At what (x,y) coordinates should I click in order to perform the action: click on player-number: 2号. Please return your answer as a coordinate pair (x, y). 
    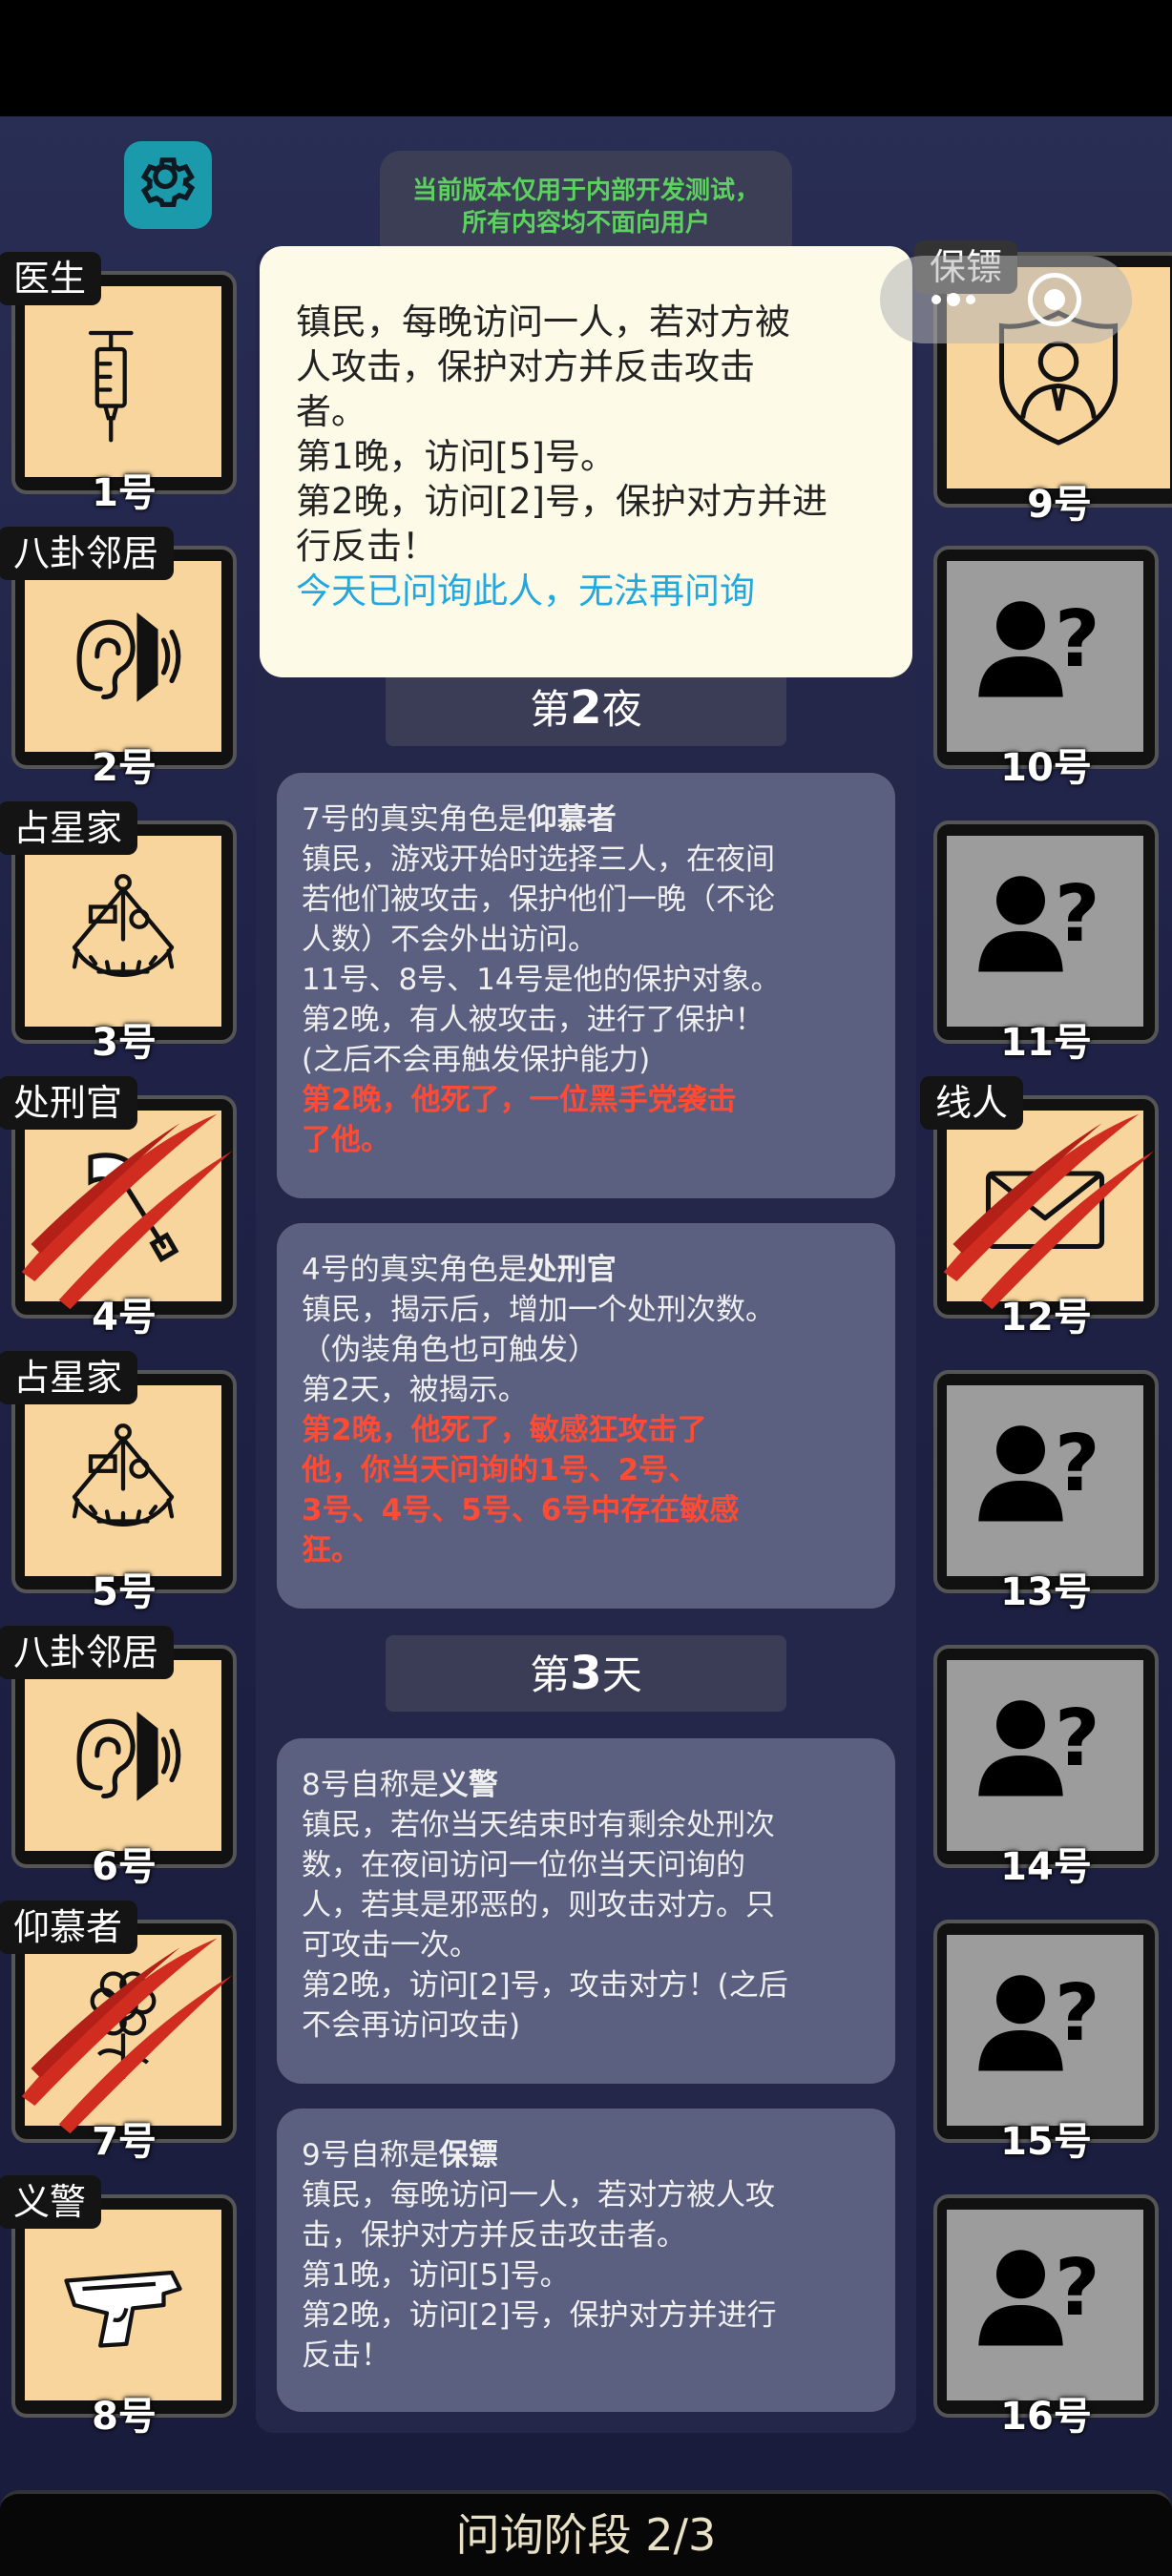
    Looking at the image, I should click on (124, 768).